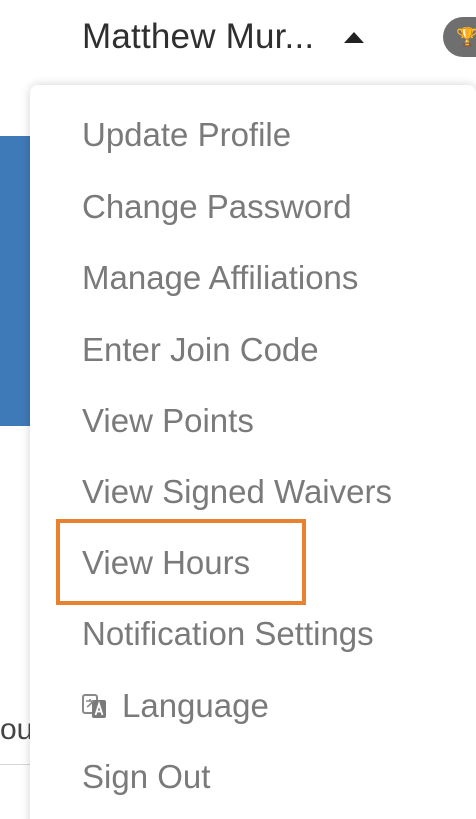 The image size is (476, 819). I want to click on menu-item-label: View Hours, so click(166, 562).